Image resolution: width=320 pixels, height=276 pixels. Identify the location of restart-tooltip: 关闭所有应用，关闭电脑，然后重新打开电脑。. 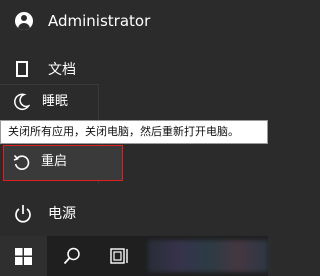
(134, 132).